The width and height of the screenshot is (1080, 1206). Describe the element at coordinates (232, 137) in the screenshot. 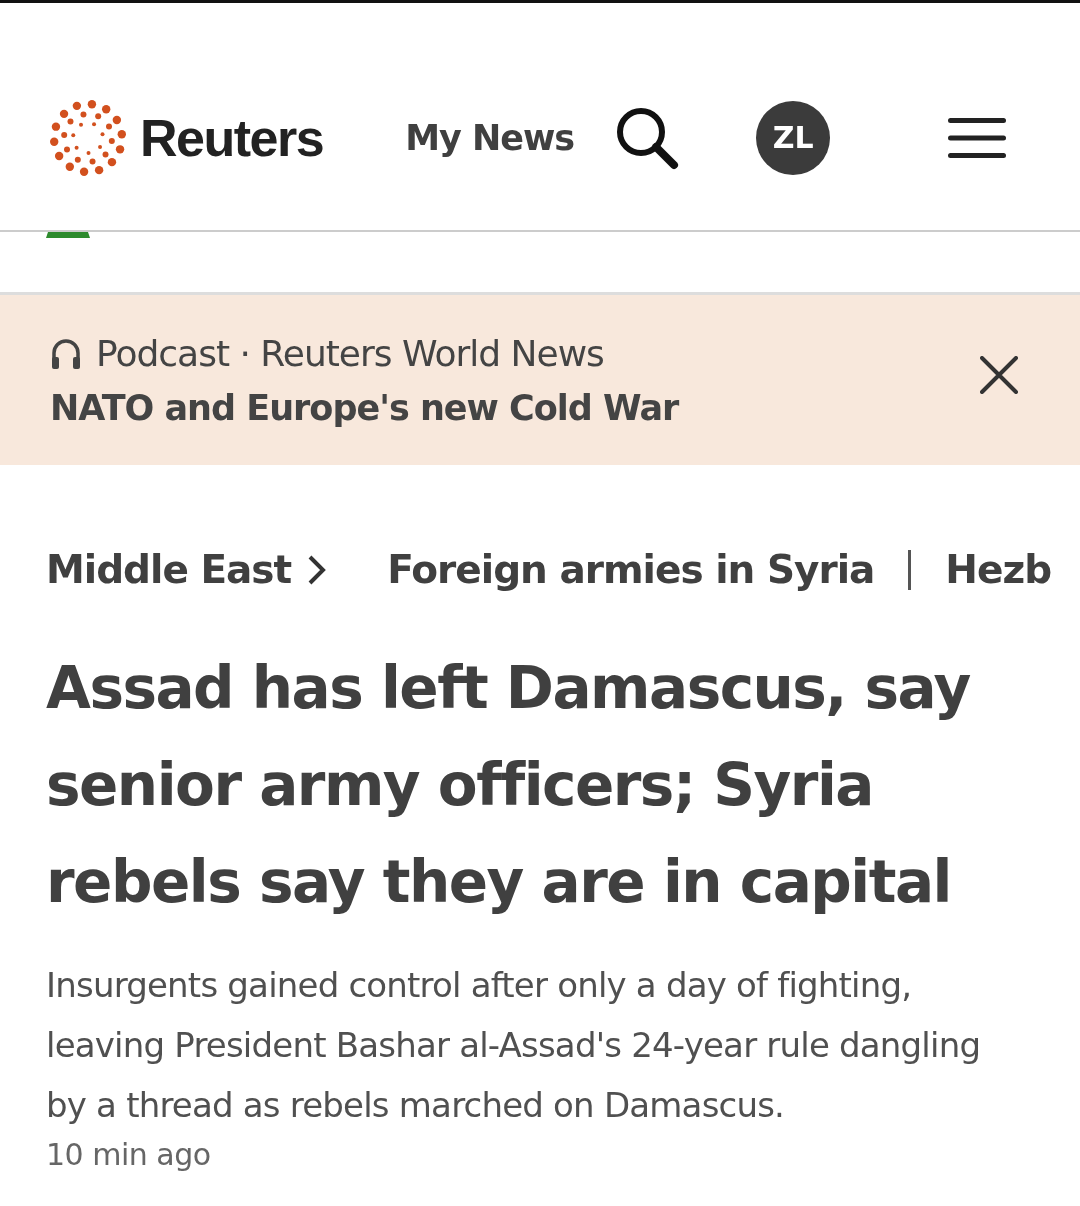

I see `brand-name: Reuters` at that location.